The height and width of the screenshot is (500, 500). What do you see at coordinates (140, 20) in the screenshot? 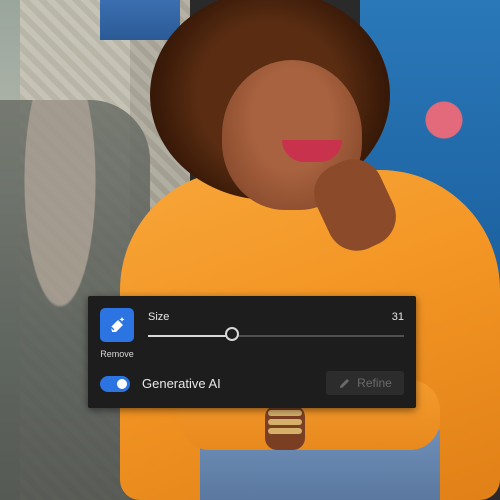
I see `background-floral-top` at bounding box center [140, 20].